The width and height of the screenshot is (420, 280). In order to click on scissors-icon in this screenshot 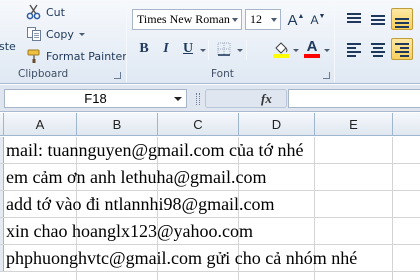, I will do `click(33, 12)`.